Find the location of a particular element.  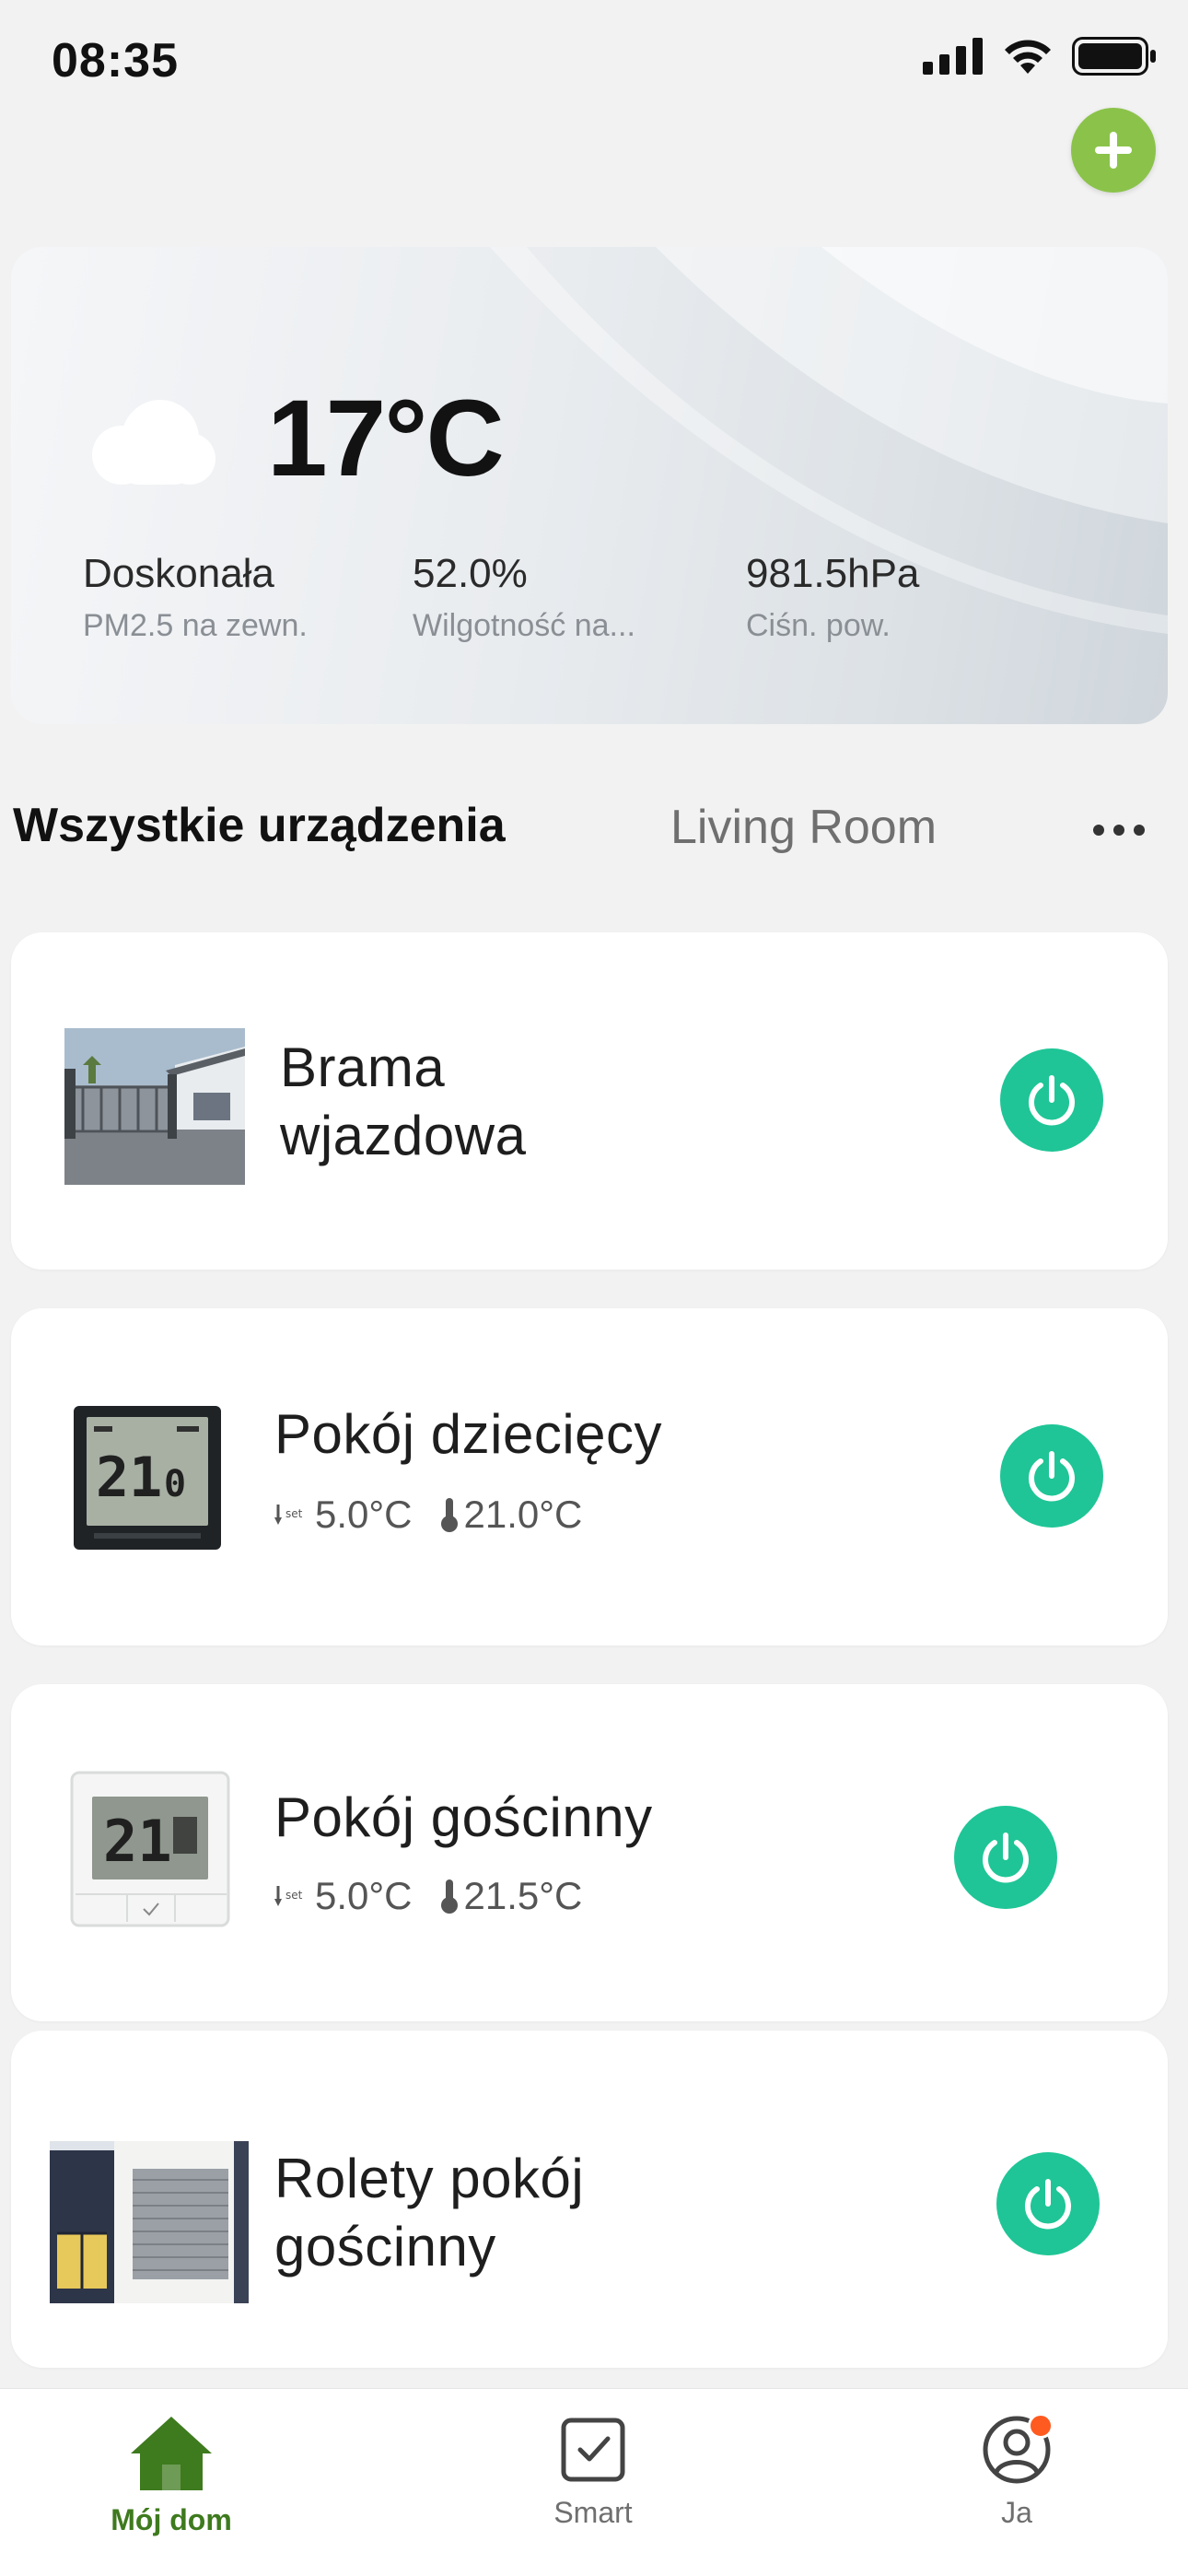

current-temp-value: 21.0°C is located at coordinates (523, 1514).